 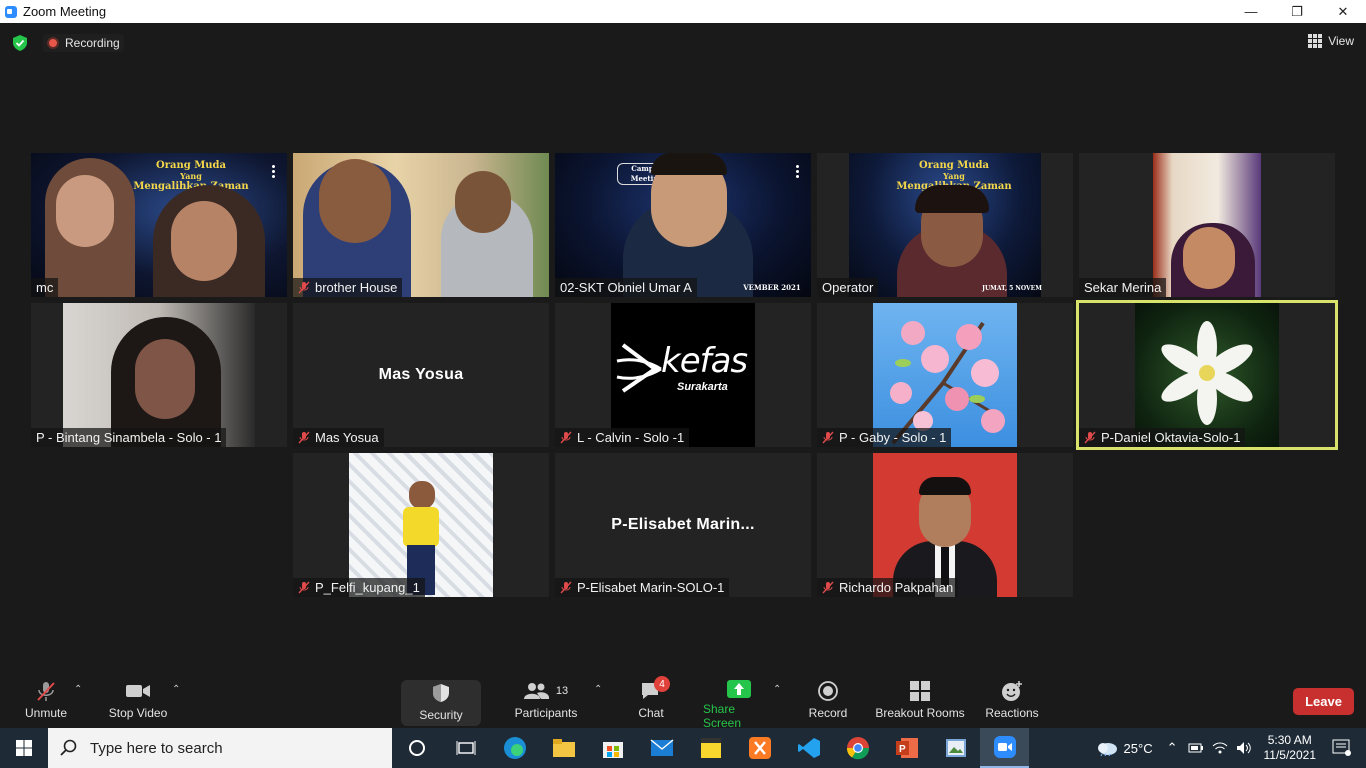 I want to click on white-flower-image, so click(x=1207, y=373).